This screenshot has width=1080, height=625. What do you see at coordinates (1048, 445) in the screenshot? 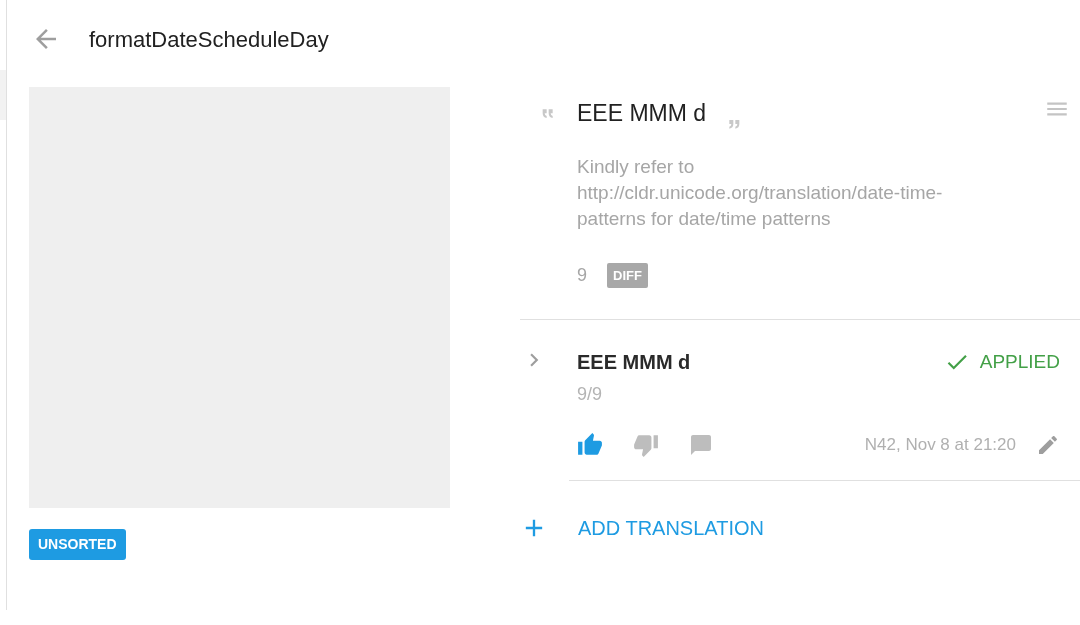
I see `pencil-icon` at bounding box center [1048, 445].